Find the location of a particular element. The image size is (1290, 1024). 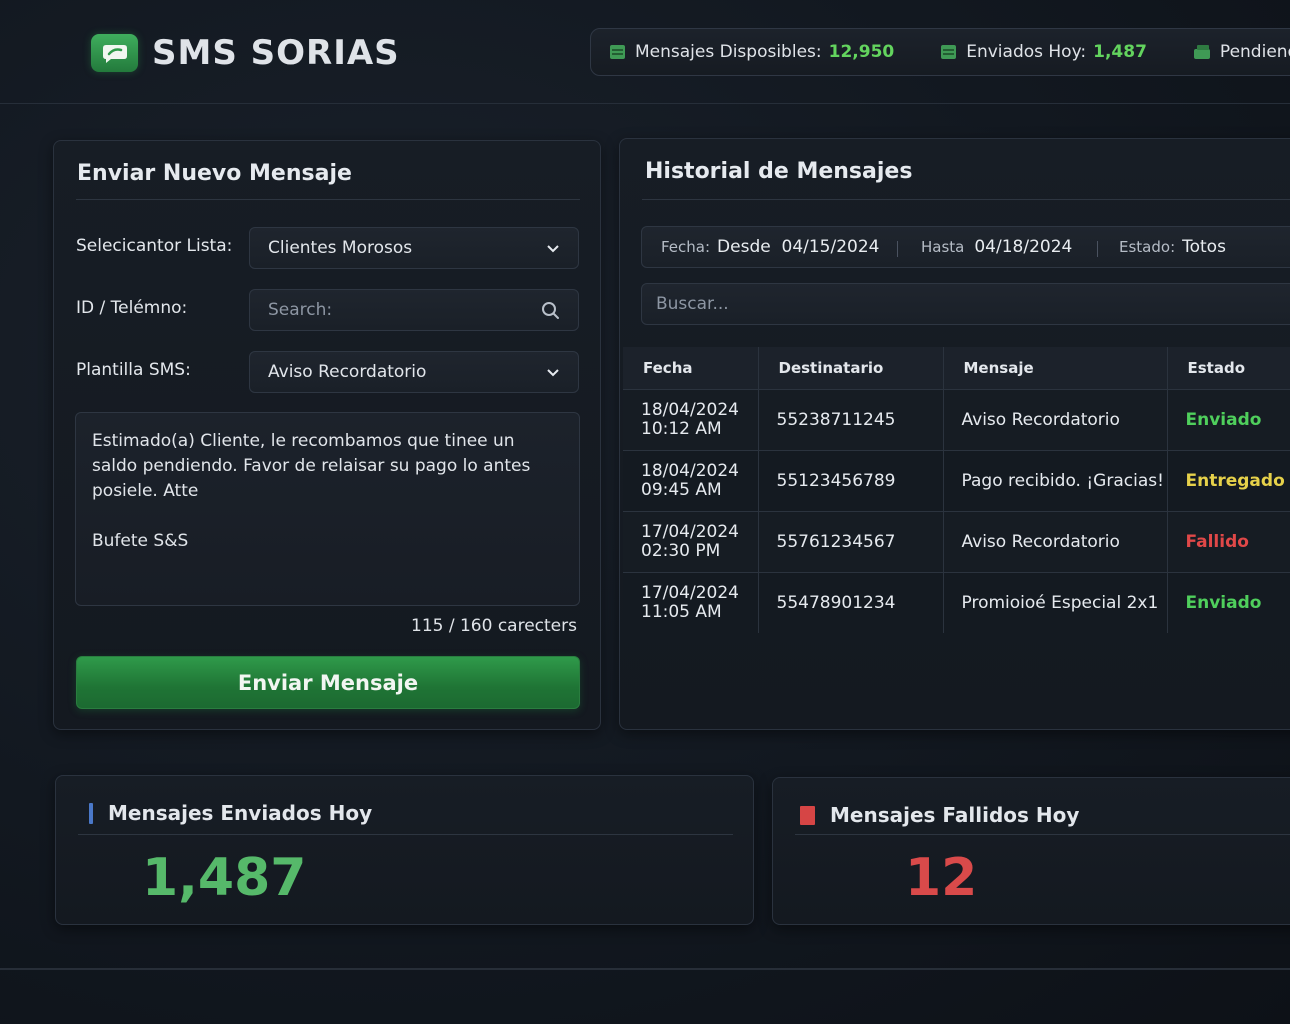

history-search-input is located at coordinates (956, 304).